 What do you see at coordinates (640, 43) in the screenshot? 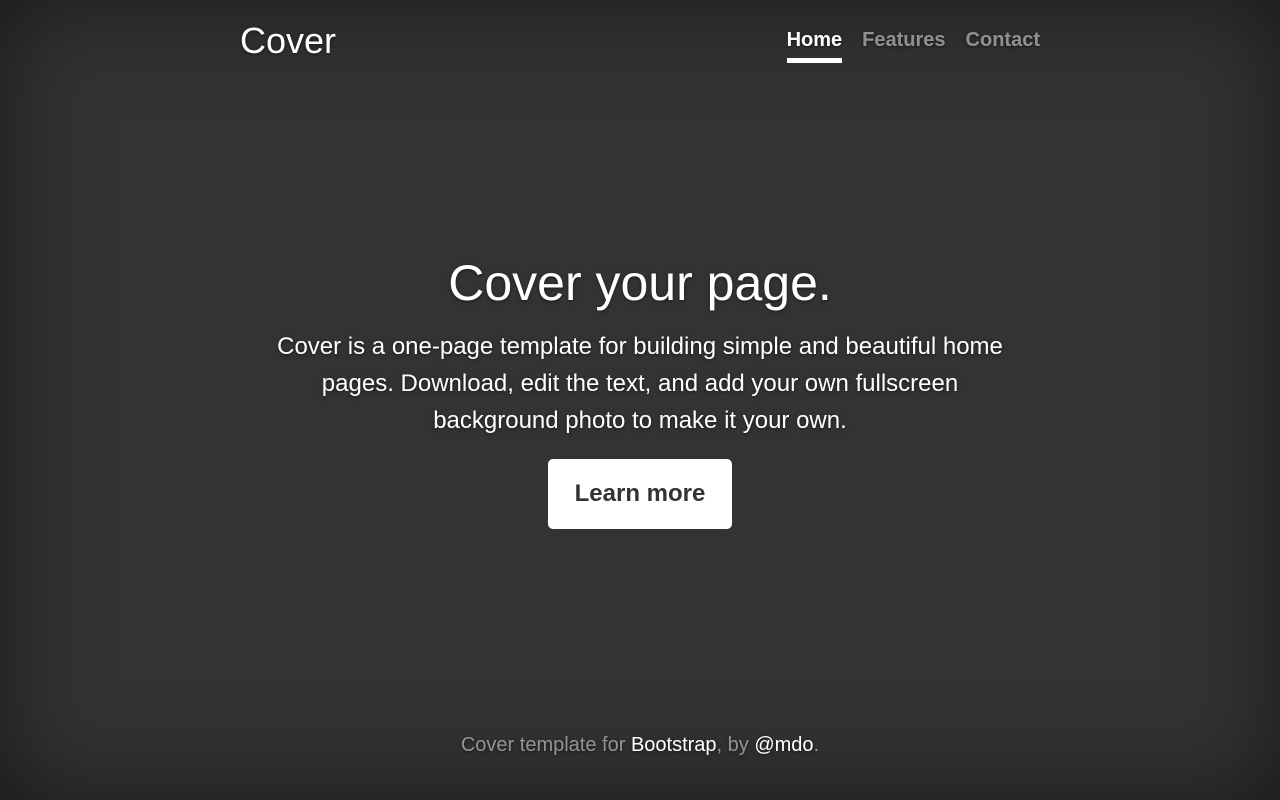
I see `masthead: Cover Home Features Contact` at bounding box center [640, 43].